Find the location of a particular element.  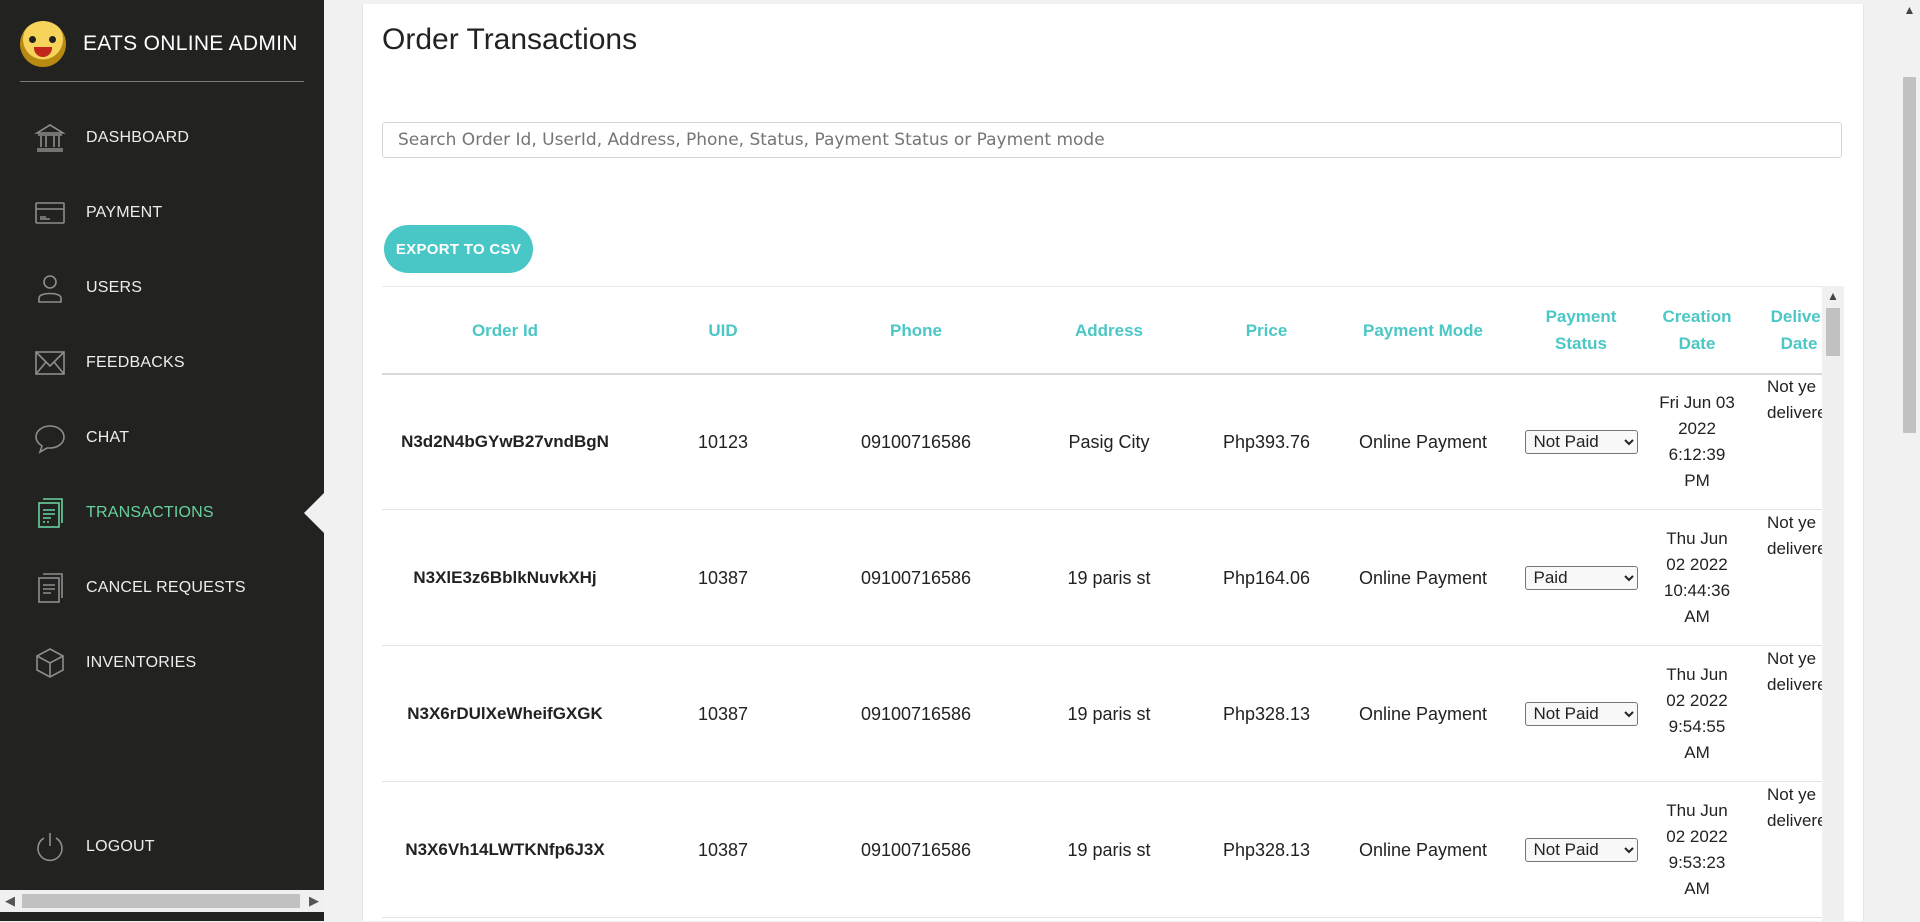

sidebar-item-label: DASHBOARD is located at coordinates (138, 137).